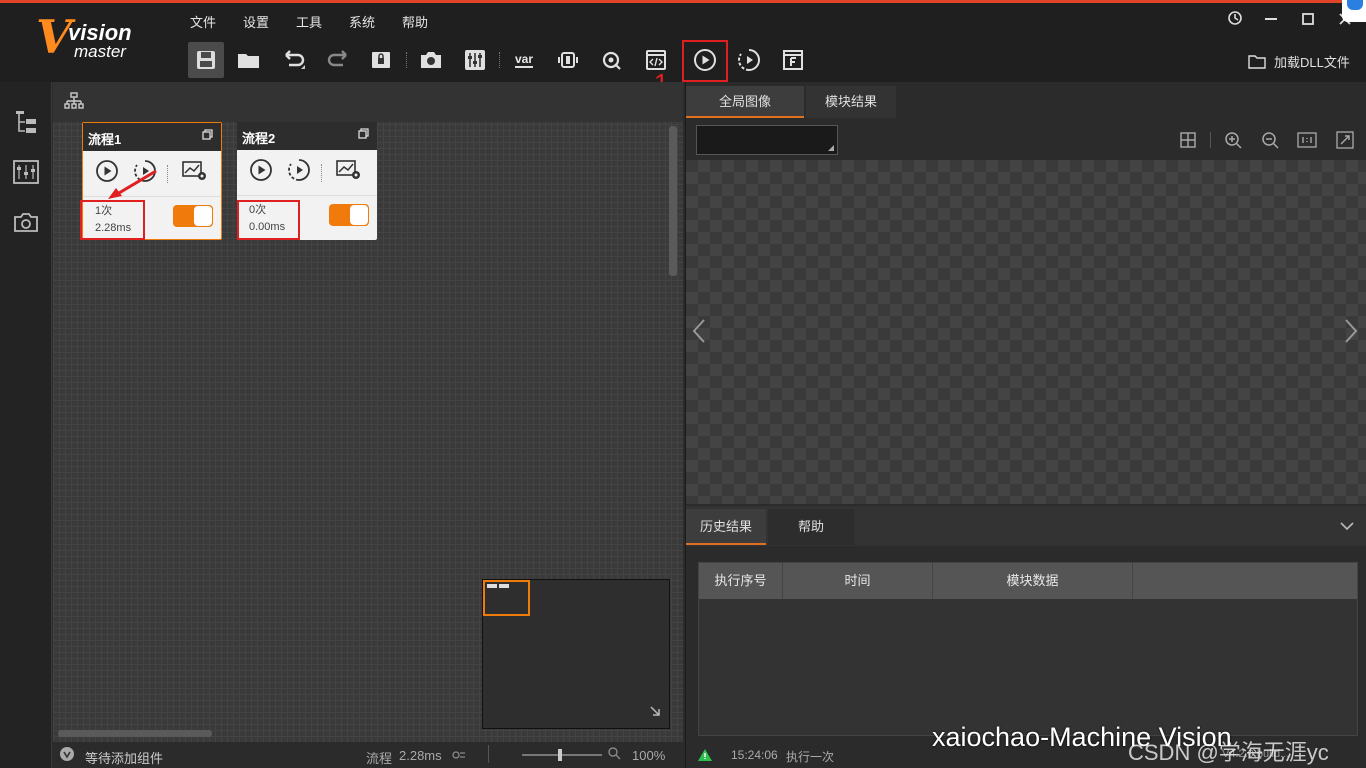 The image size is (1366, 768). I want to click on process-title: 流程1, so click(105, 139).